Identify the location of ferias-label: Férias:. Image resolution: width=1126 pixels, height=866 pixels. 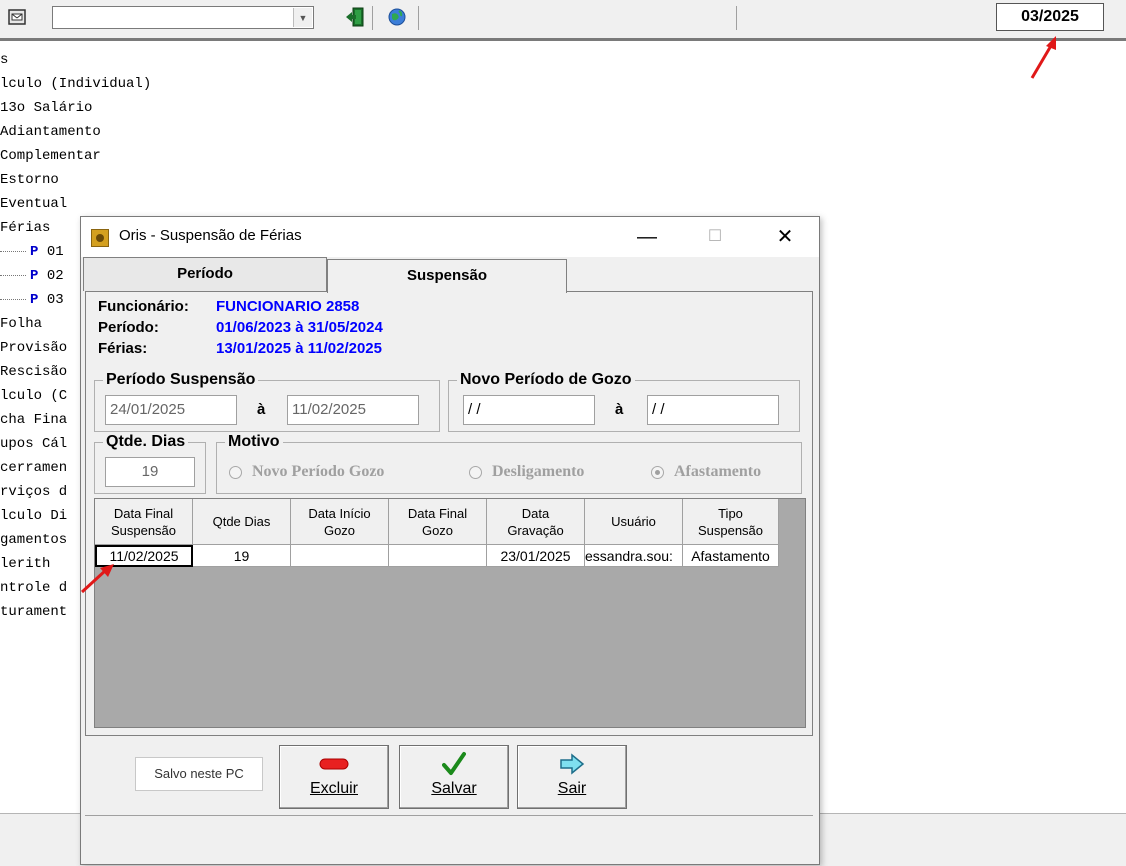
(123, 348).